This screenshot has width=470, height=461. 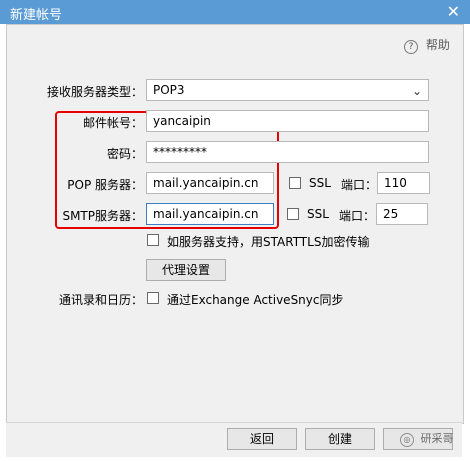 I want to click on close-icon: ✕, so click(x=453, y=11).